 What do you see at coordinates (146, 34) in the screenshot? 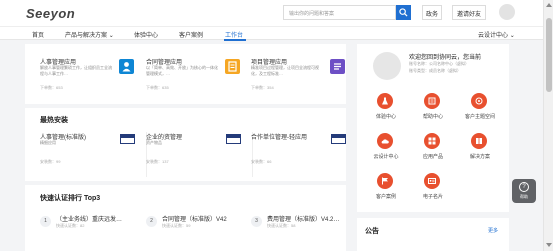
I see `nav-experience: 体验中心` at bounding box center [146, 34].